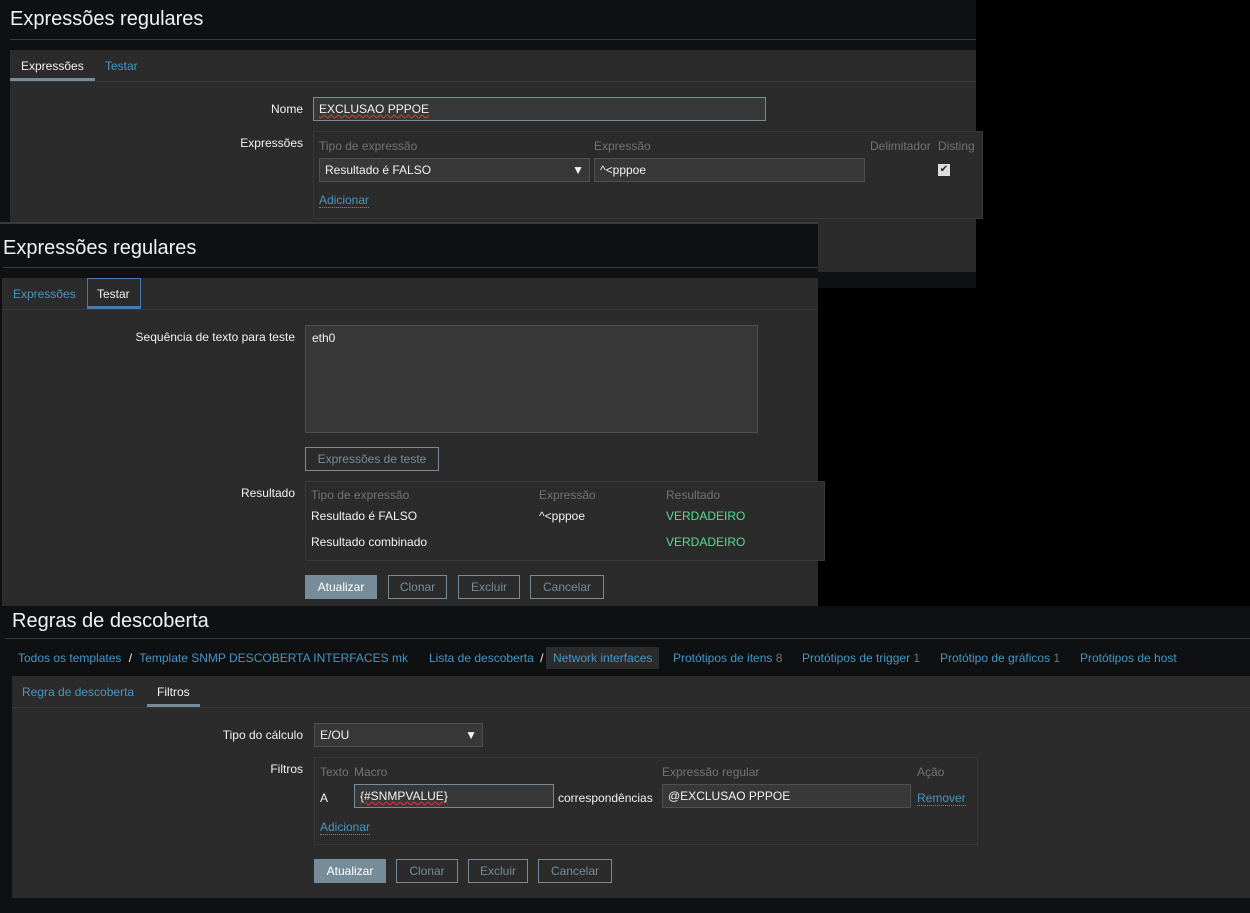 This screenshot has width=1250, height=913. I want to click on col-result: Resultado, so click(693, 495).